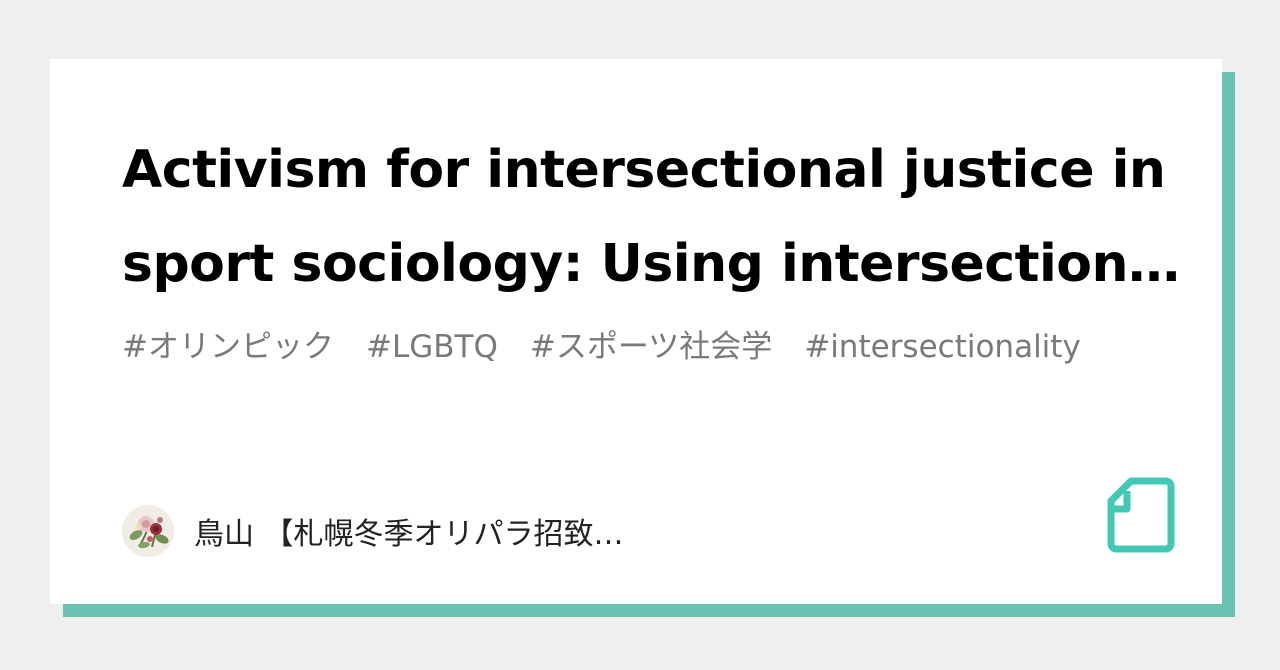  Describe the element at coordinates (432, 347) in the screenshot. I see `tag-item: #LGBTQ` at that location.